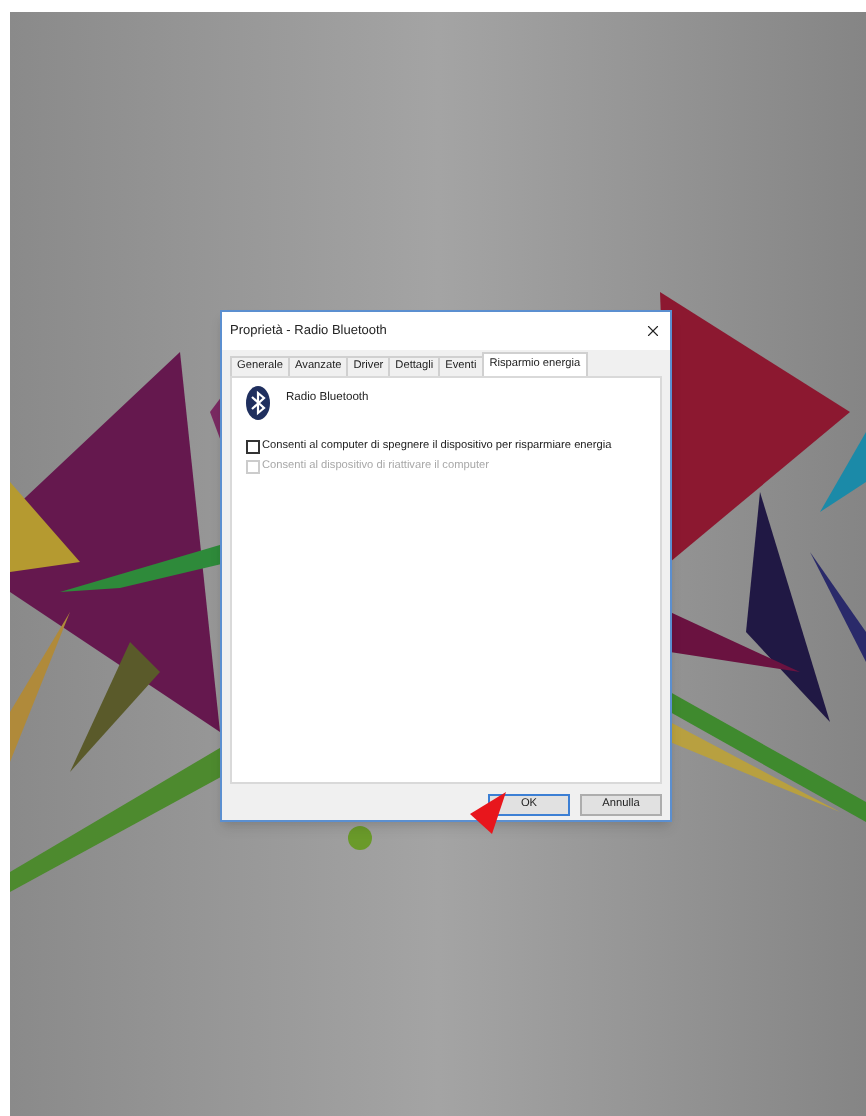 This screenshot has width=866, height=1116. What do you see at coordinates (253, 446) in the screenshot?
I see `checkbox` at bounding box center [253, 446].